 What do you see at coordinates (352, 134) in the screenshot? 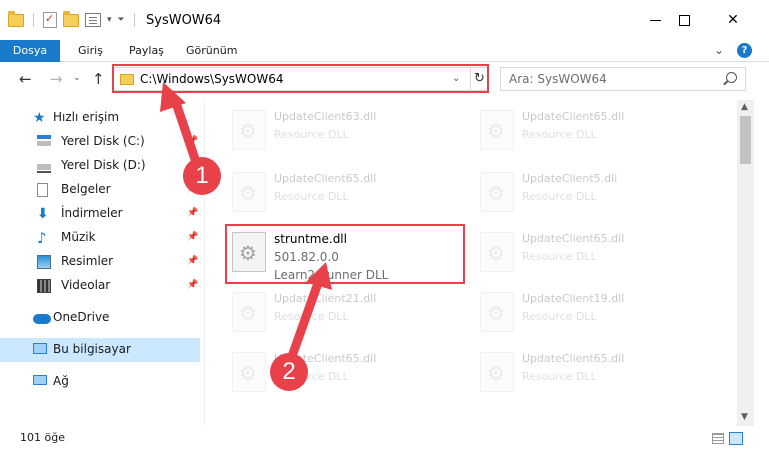
I see `file-item: UpdateClient63.dll Resource DLL` at bounding box center [352, 134].